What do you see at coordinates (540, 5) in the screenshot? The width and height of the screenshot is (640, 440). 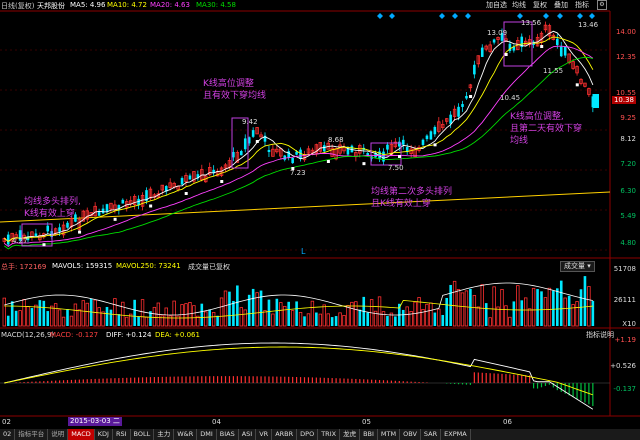 I see `adjust-button: 复权` at bounding box center [540, 5].